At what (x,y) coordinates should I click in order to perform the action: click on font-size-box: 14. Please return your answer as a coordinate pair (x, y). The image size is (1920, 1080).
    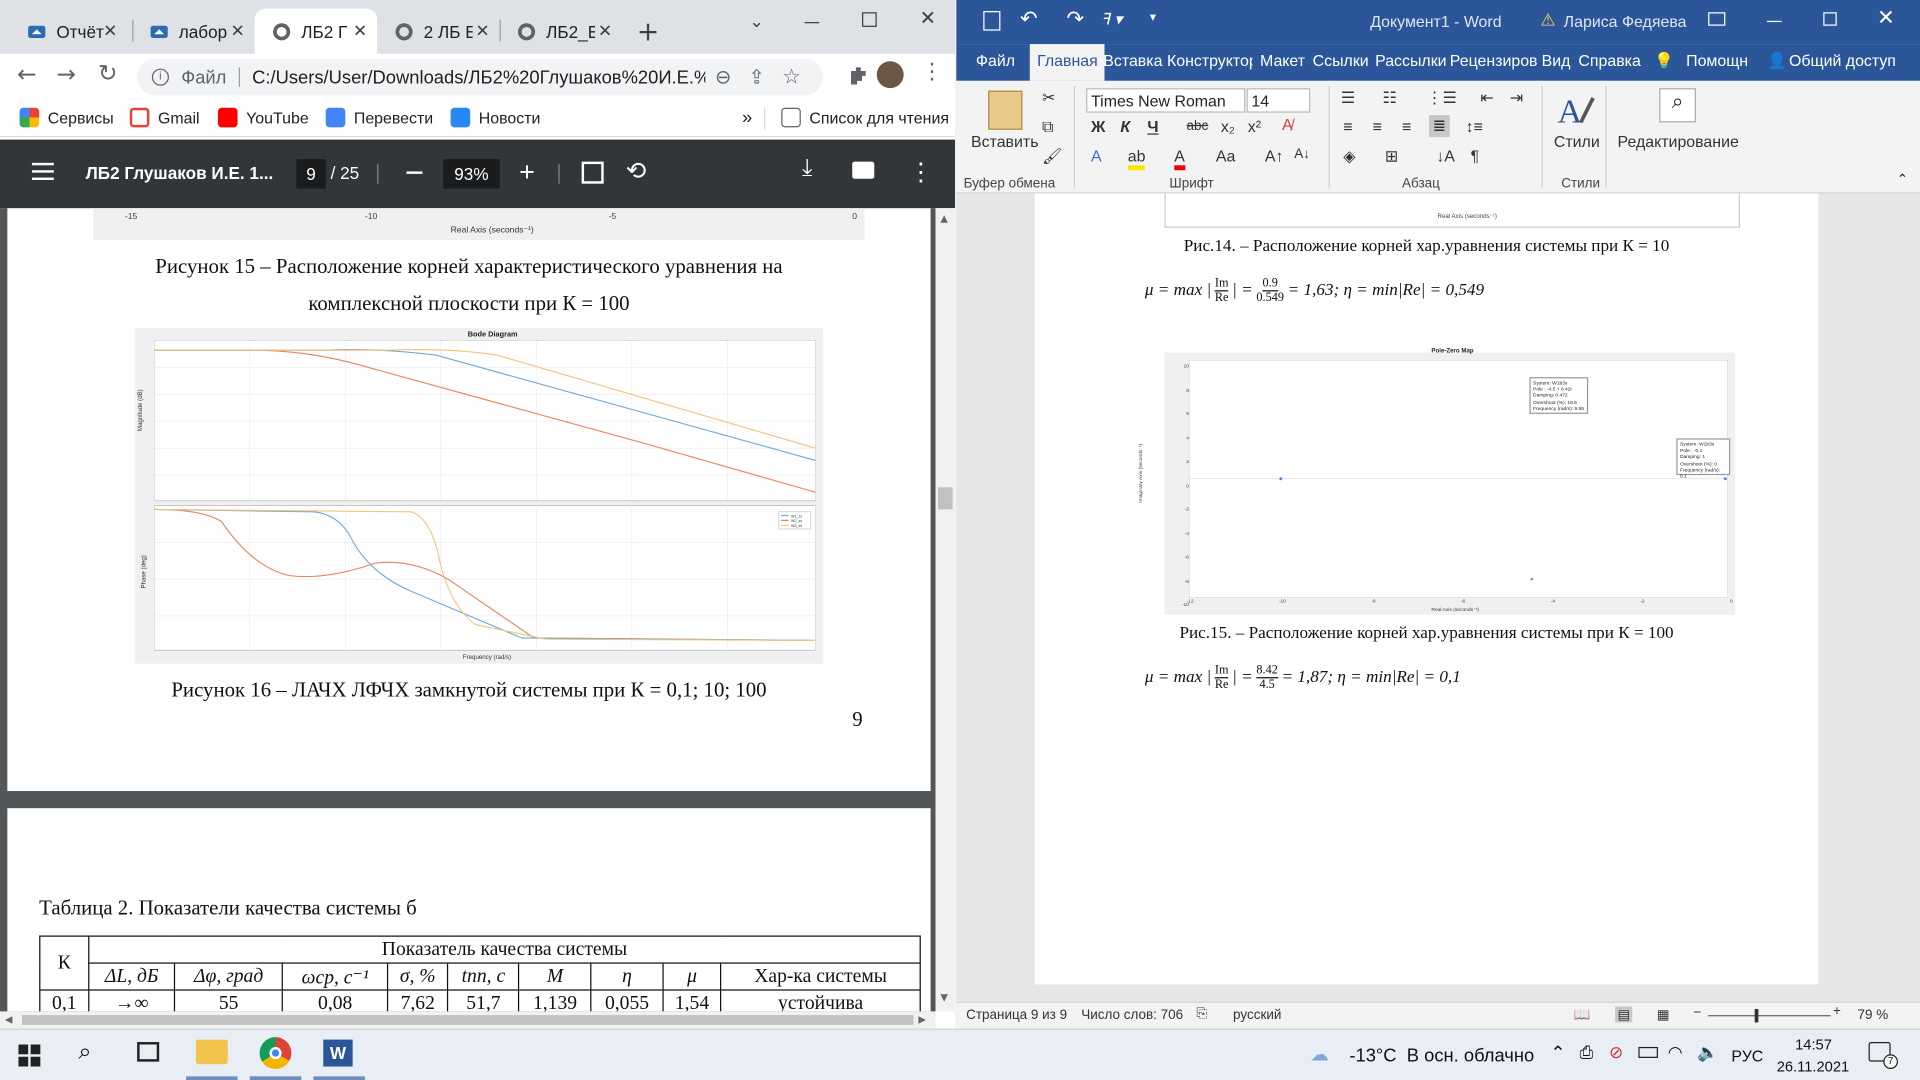
    Looking at the image, I should click on (1278, 100).